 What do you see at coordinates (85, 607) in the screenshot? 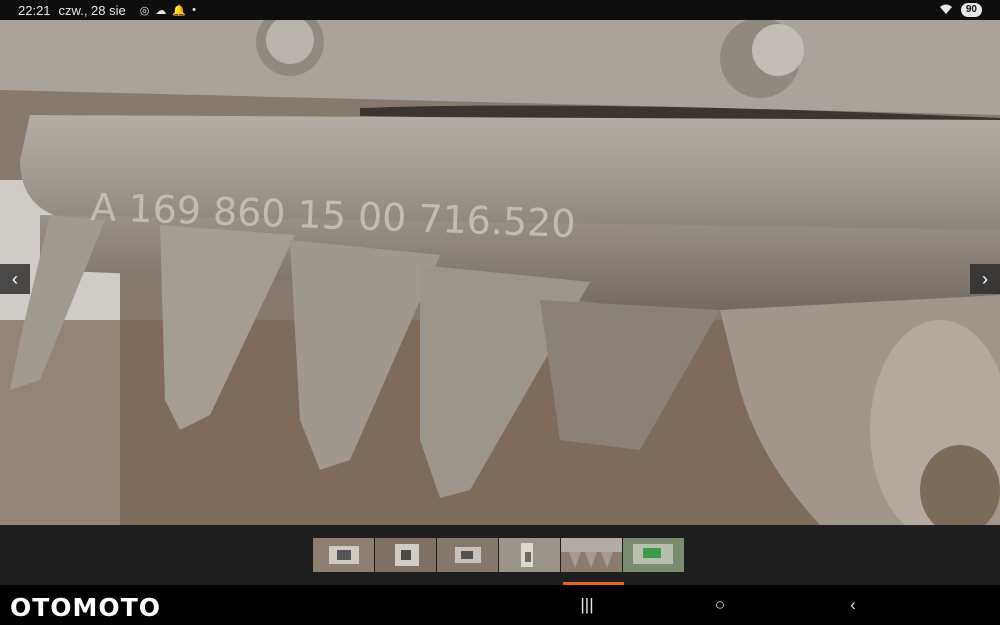
I see `otomoto-logo: OTOMOTO` at bounding box center [85, 607].